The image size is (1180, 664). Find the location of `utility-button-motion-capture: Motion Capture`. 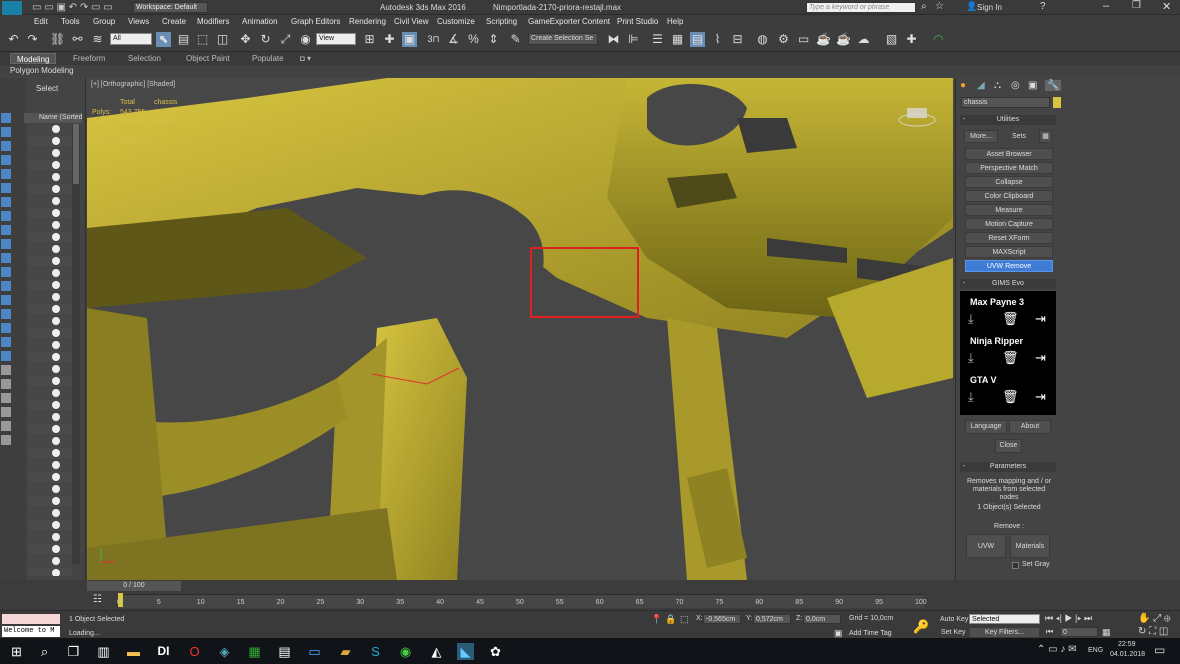

utility-button-motion-capture: Motion Capture is located at coordinates (1009, 224).